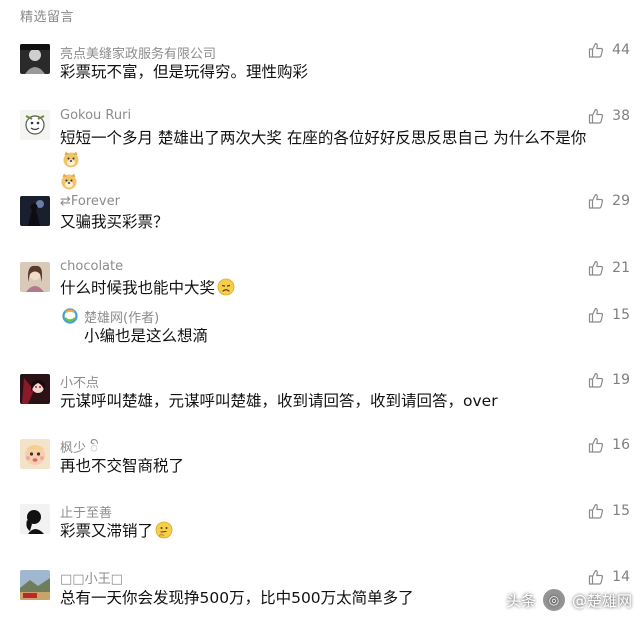  What do you see at coordinates (226, 287) in the screenshot?
I see `frown-emoji-icon` at bounding box center [226, 287].